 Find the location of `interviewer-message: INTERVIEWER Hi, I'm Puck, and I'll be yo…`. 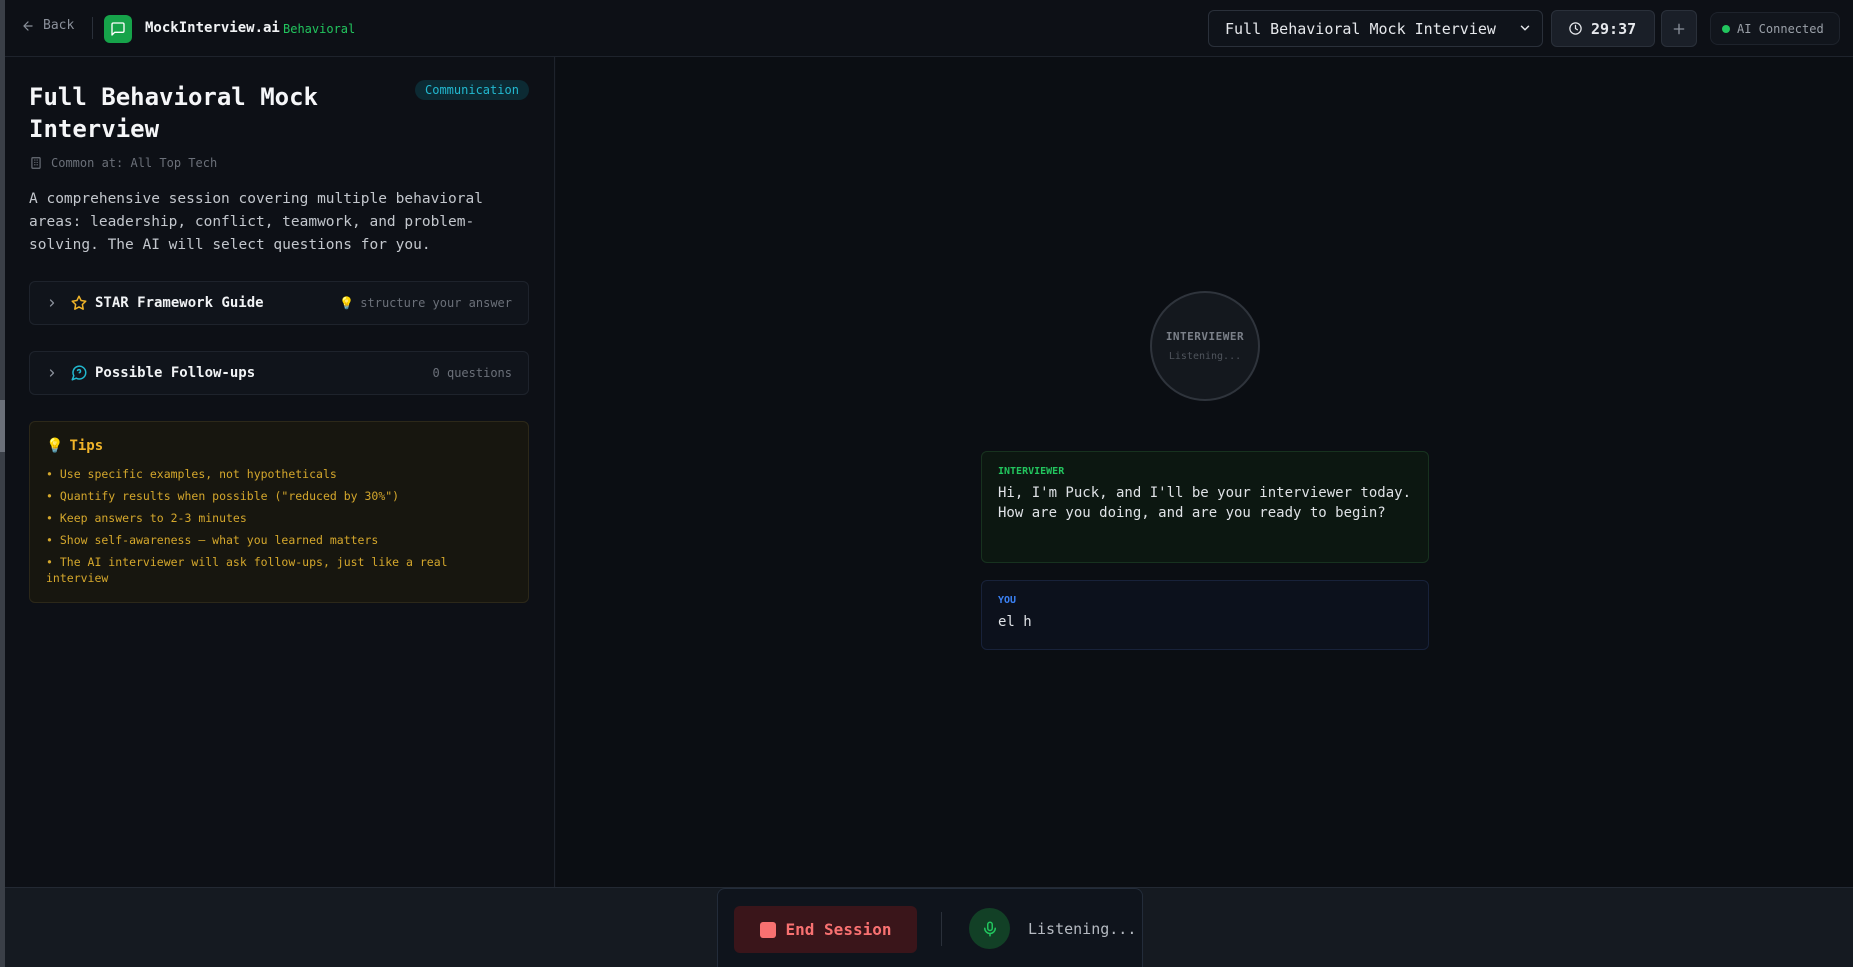

interviewer-message: INTERVIEWER Hi, I'm Puck, and I'll be yo… is located at coordinates (1205, 507).